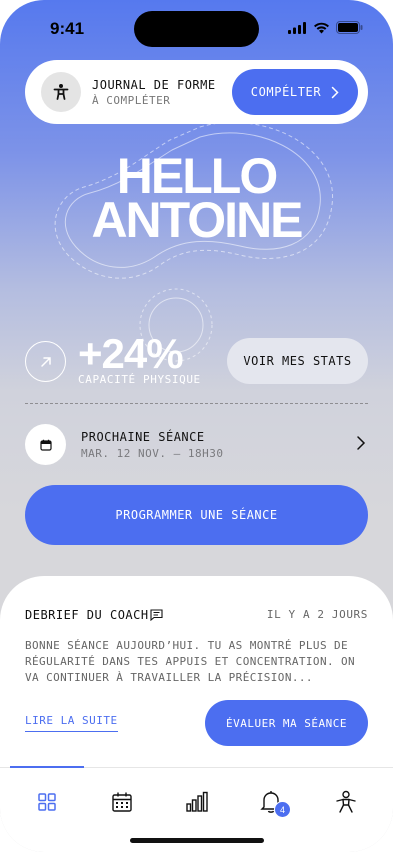 The width and height of the screenshot is (393, 852). I want to click on notification-badge: 4, so click(282, 809).